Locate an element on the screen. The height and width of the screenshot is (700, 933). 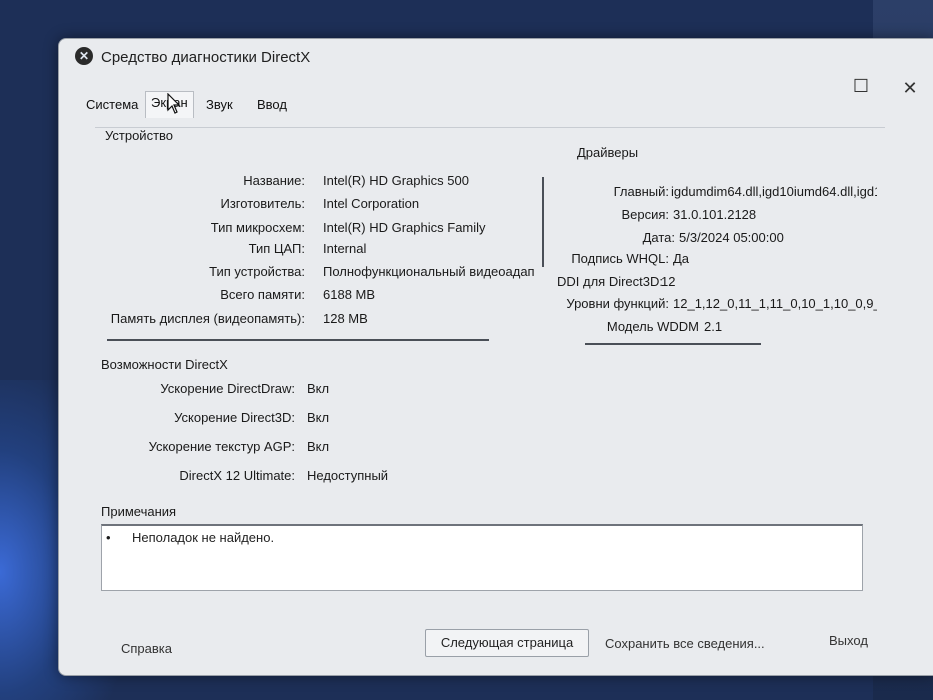
drivers-group-label: Драйверы is located at coordinates (608, 152).